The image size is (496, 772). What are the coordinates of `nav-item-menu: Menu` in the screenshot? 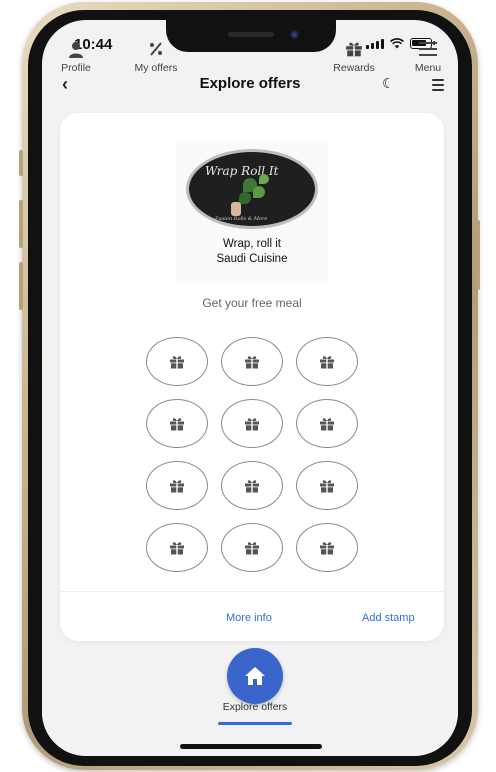 It's located at (428, 57).